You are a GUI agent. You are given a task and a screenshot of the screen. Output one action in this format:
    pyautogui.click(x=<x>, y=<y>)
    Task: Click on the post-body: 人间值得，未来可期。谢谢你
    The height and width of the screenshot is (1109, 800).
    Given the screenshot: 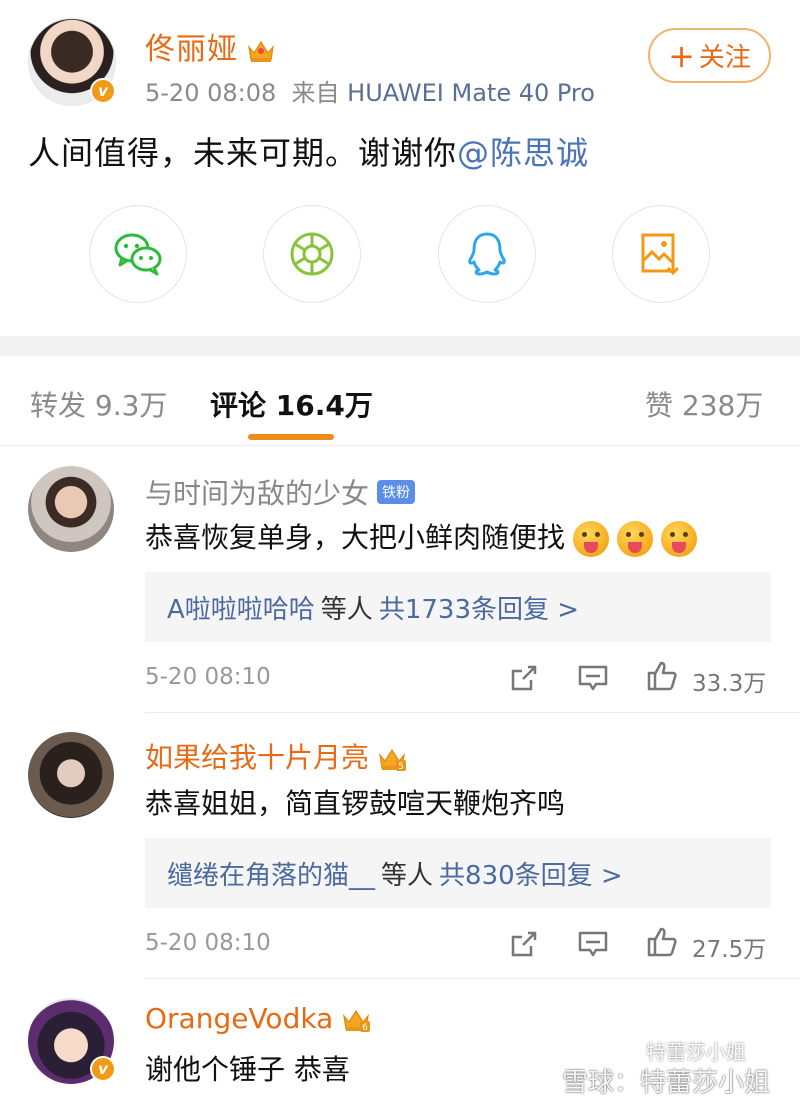 What is the action you would take?
    pyautogui.click(x=243, y=153)
    